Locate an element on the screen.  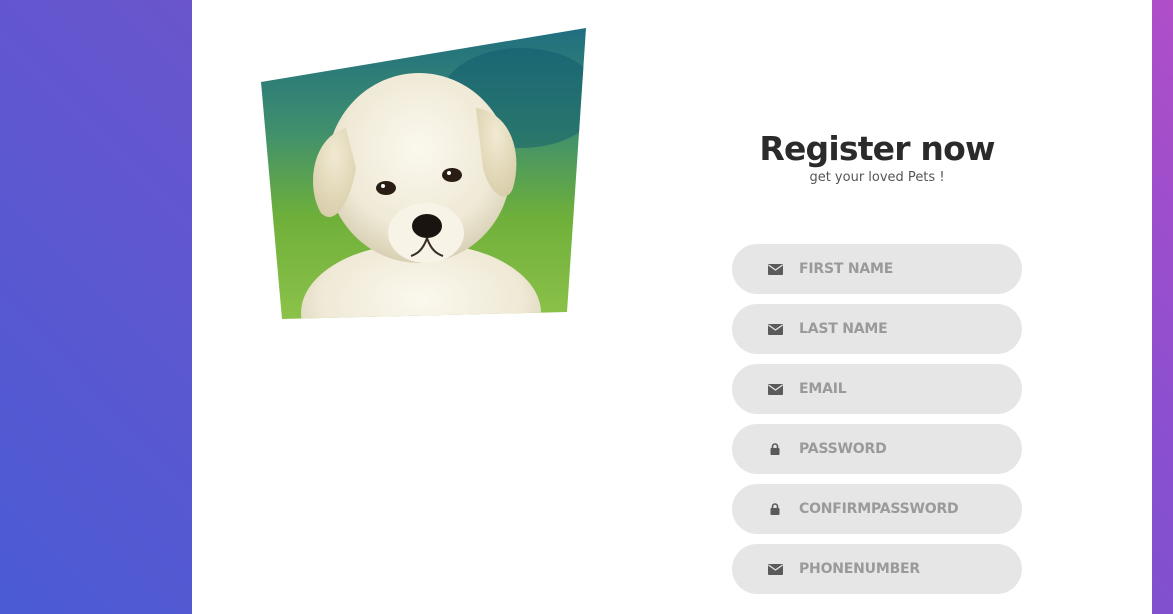
first-name-field is located at coordinates (877, 269).